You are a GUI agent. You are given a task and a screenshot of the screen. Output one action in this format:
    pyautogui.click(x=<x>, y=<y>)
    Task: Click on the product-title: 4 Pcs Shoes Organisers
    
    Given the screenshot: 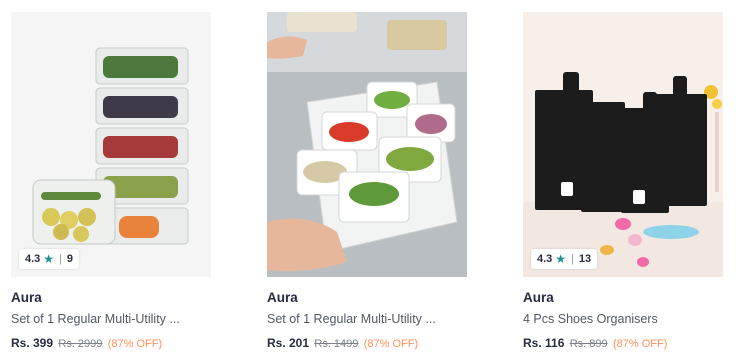 What is the action you would take?
    pyautogui.click(x=623, y=319)
    